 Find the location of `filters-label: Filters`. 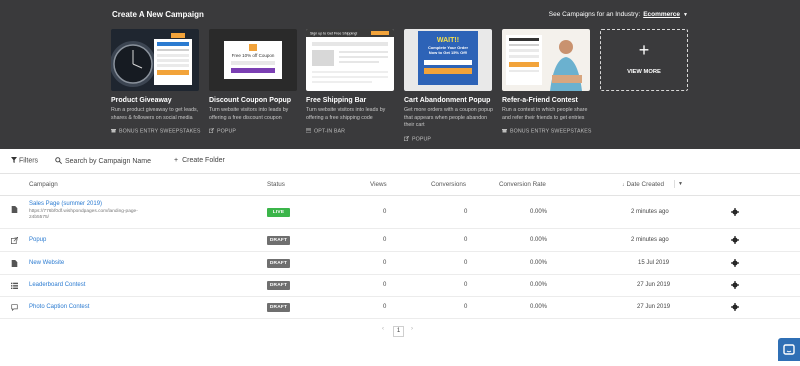

filters-label: Filters is located at coordinates (29, 161).